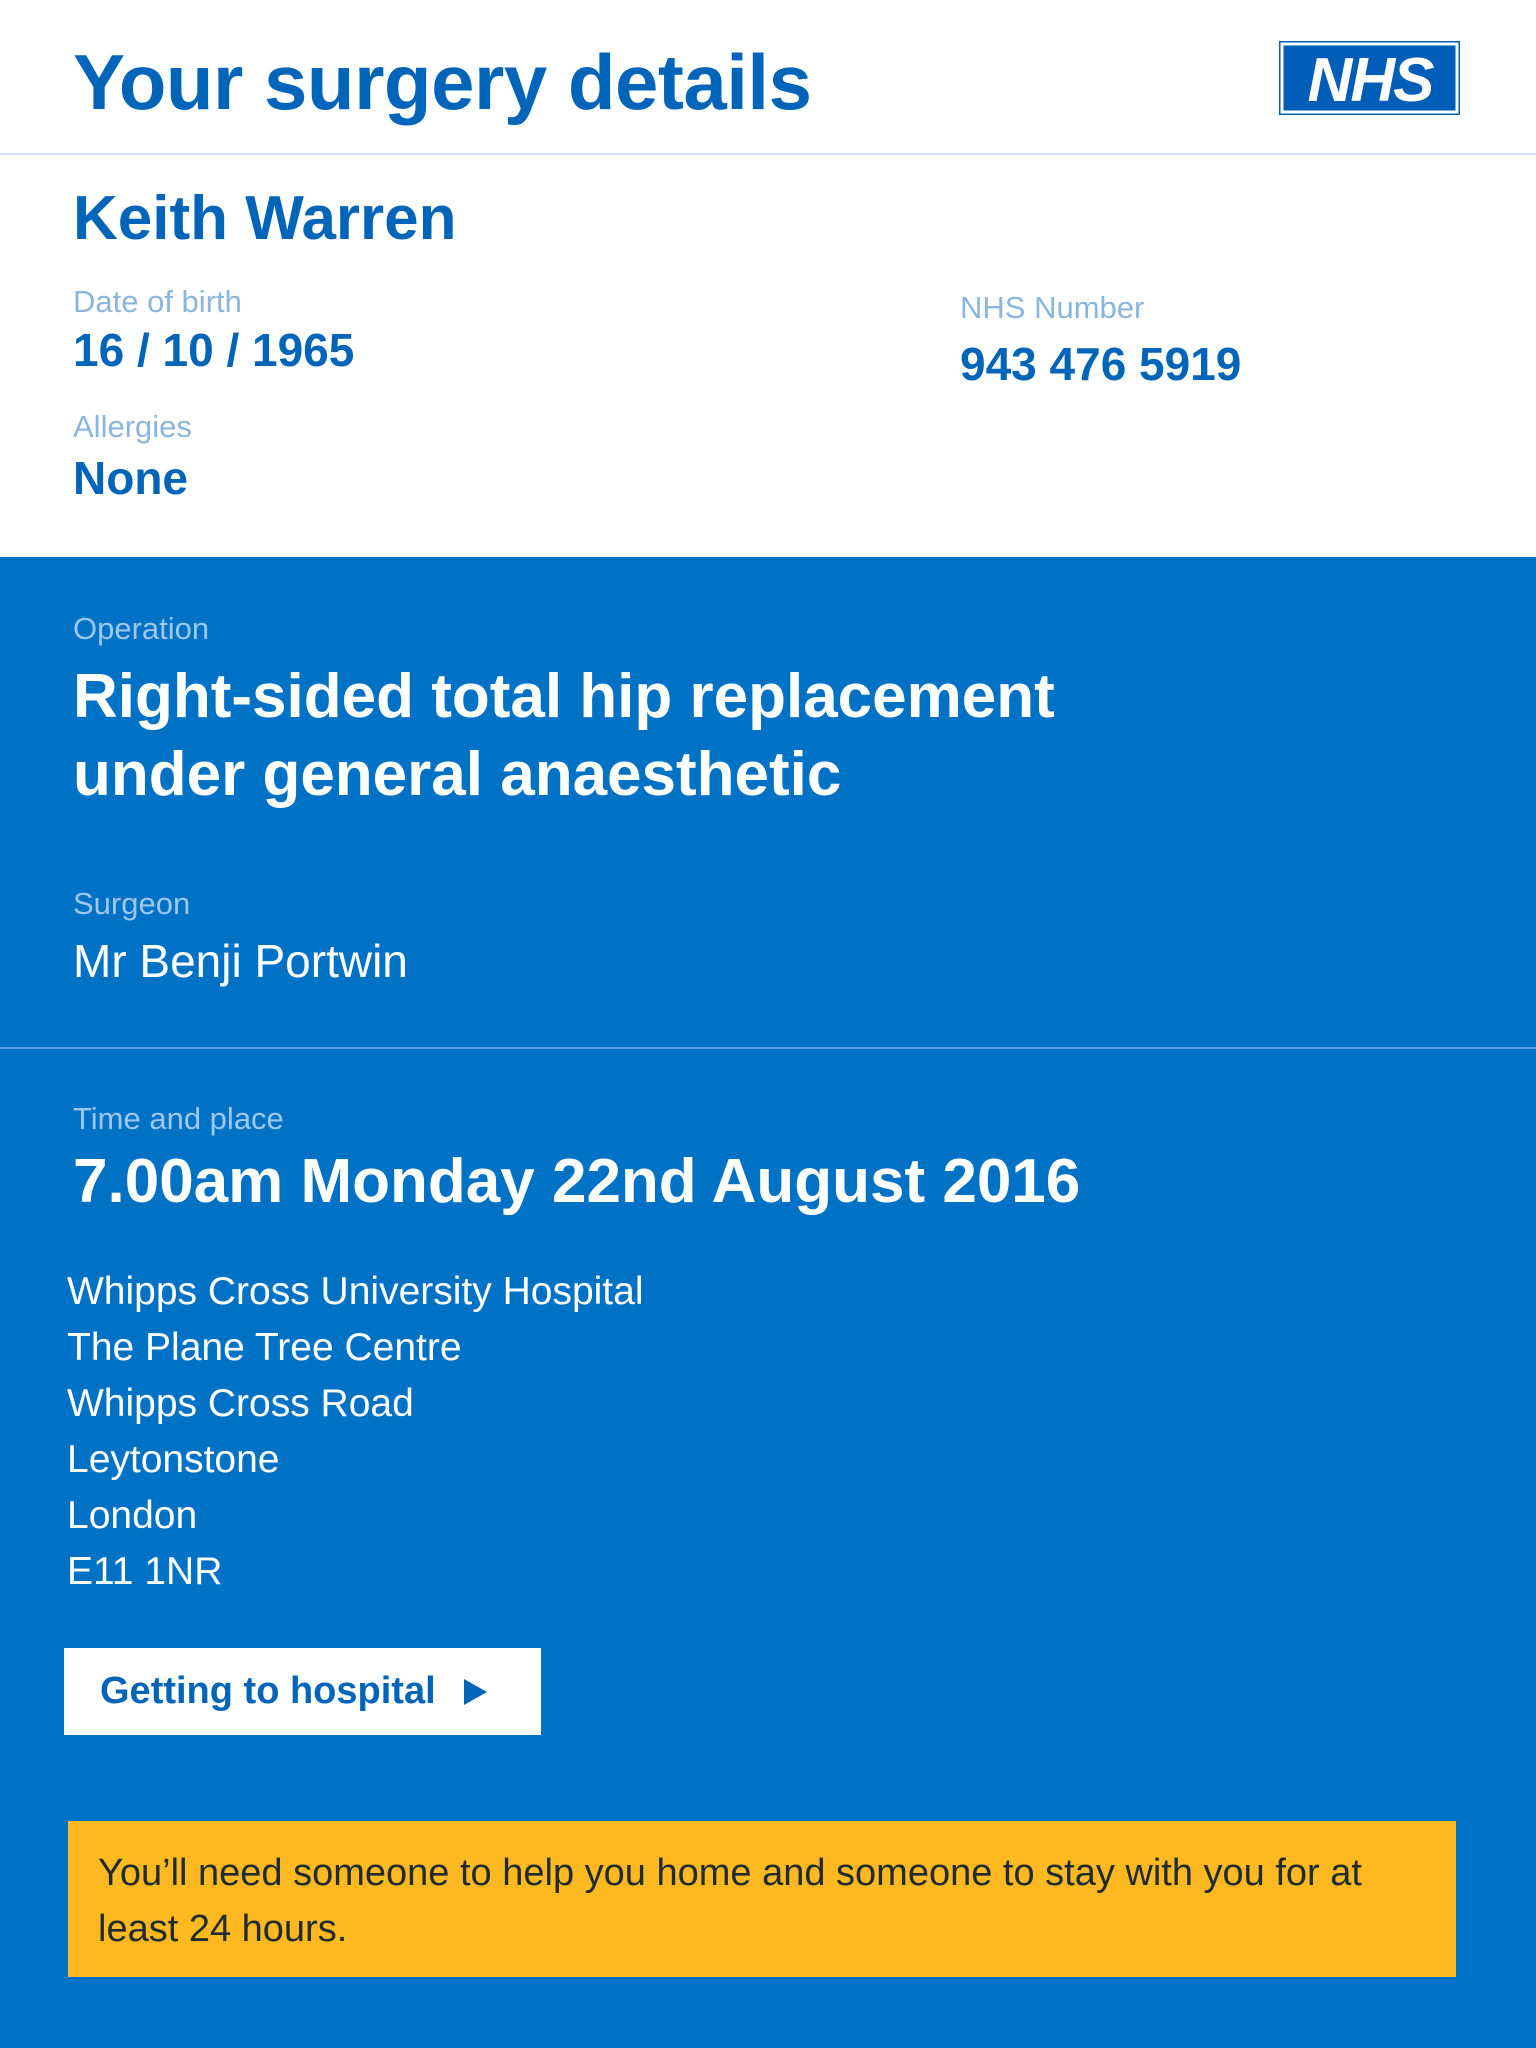 The image size is (1536, 2048). Describe the element at coordinates (457, 774) in the screenshot. I see `operation-line-2: under general anaesthetic` at that location.